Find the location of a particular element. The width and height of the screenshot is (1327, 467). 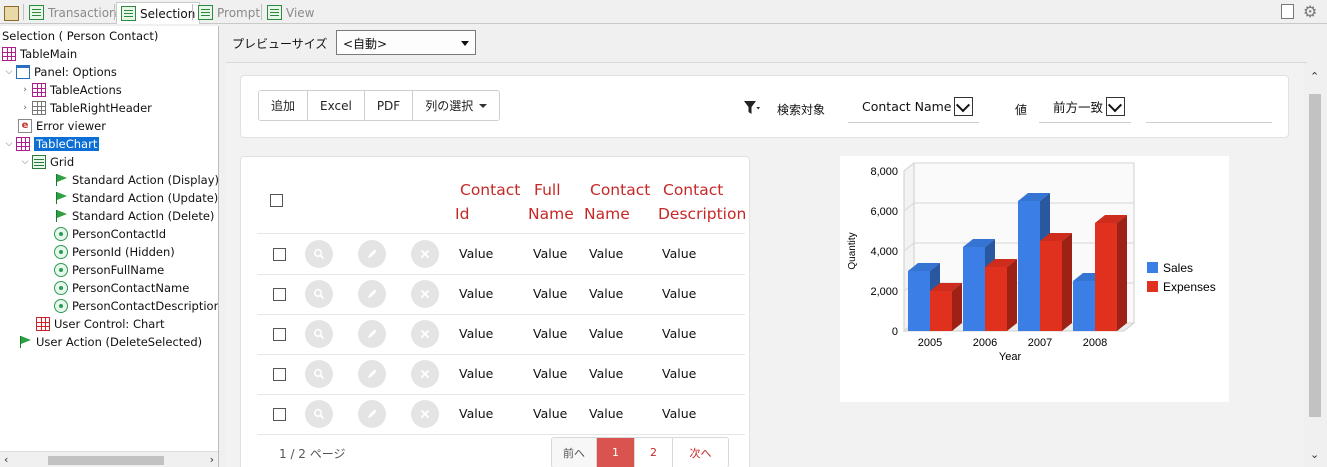

view-icon is located at coordinates (274, 12).